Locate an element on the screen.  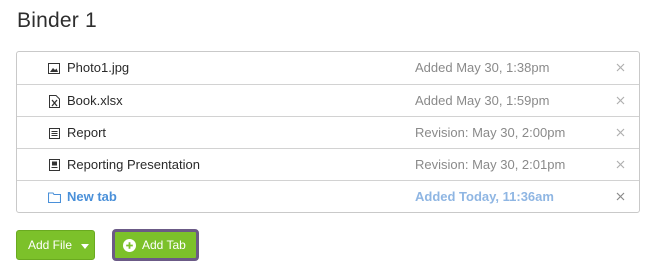
document-icon is located at coordinates (54, 133).